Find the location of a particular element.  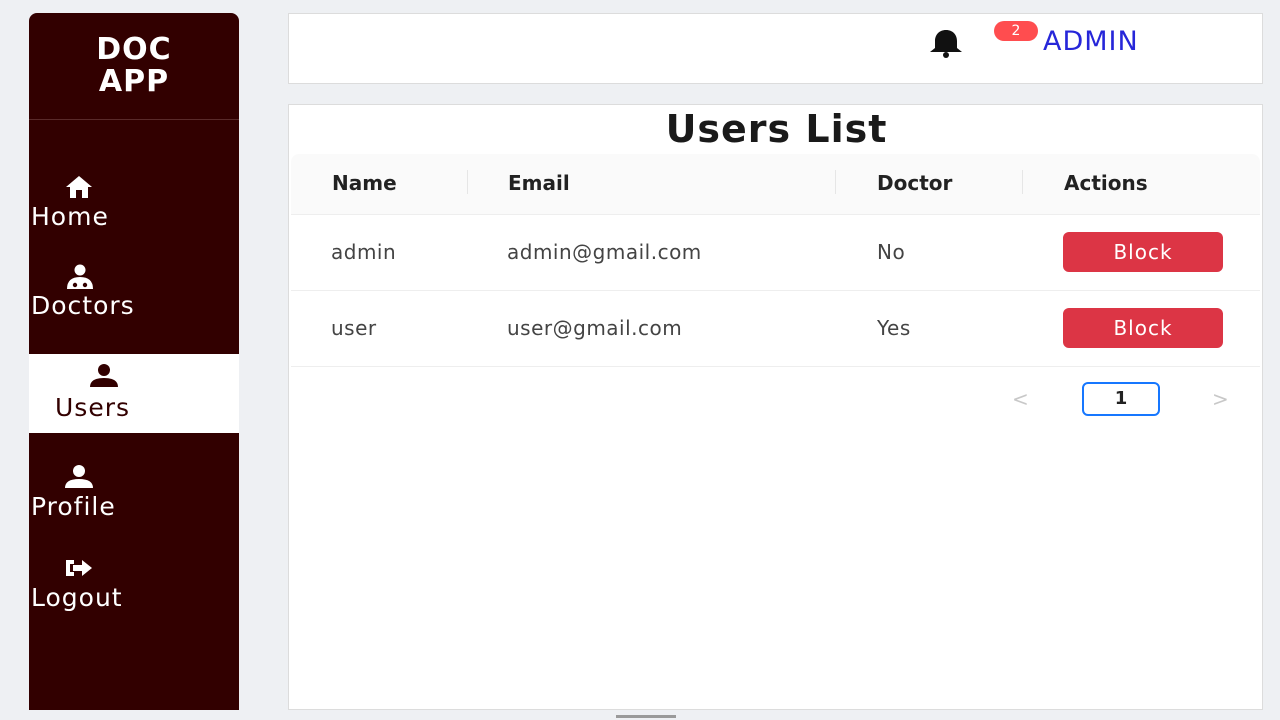

bell-icon is located at coordinates (946, 45).